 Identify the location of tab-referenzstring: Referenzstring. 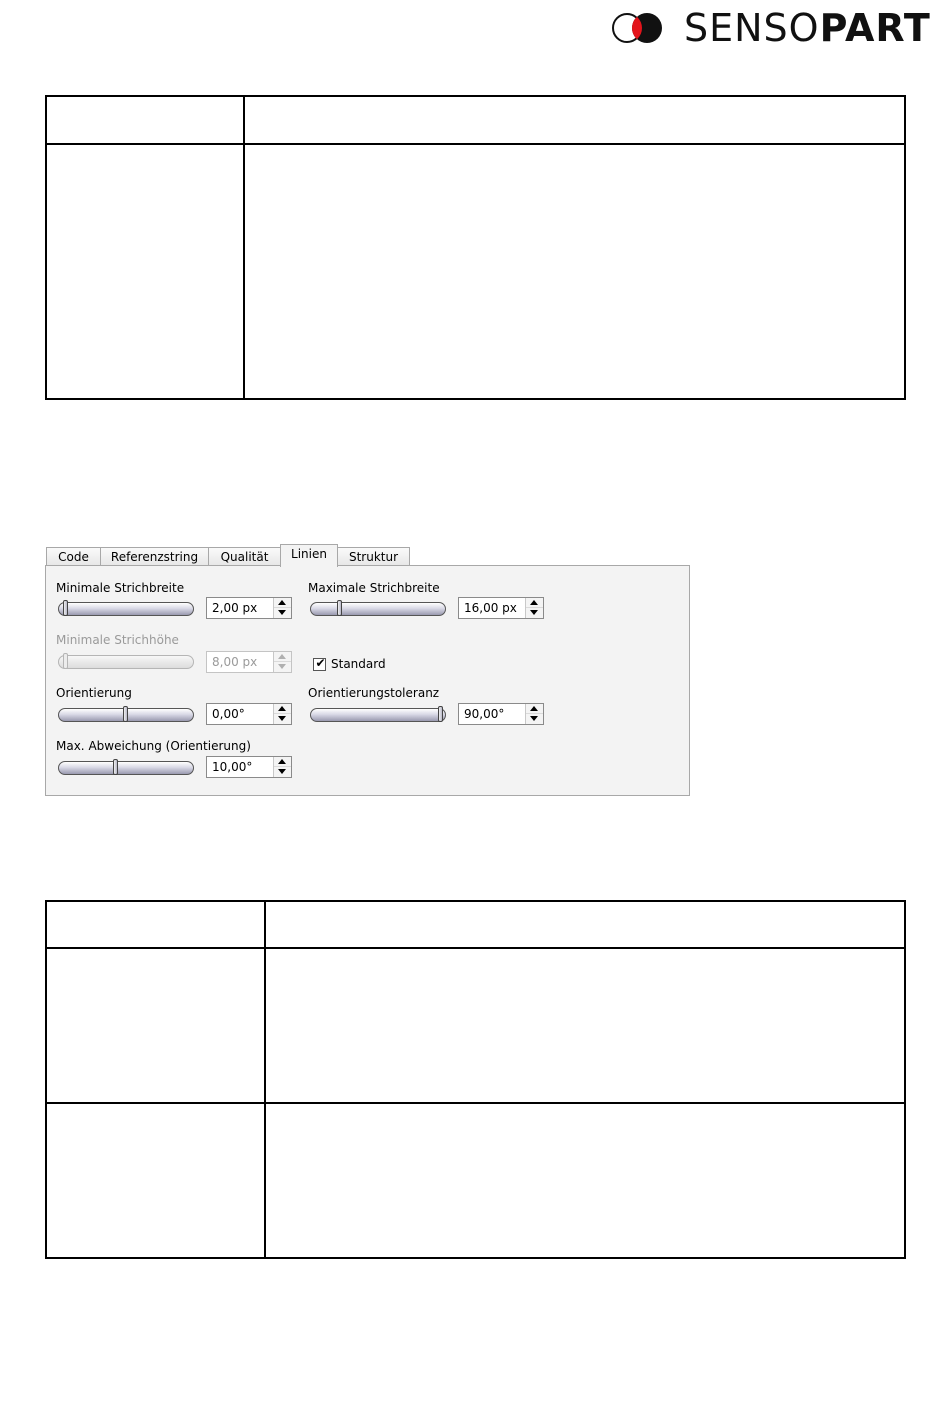
(154, 556).